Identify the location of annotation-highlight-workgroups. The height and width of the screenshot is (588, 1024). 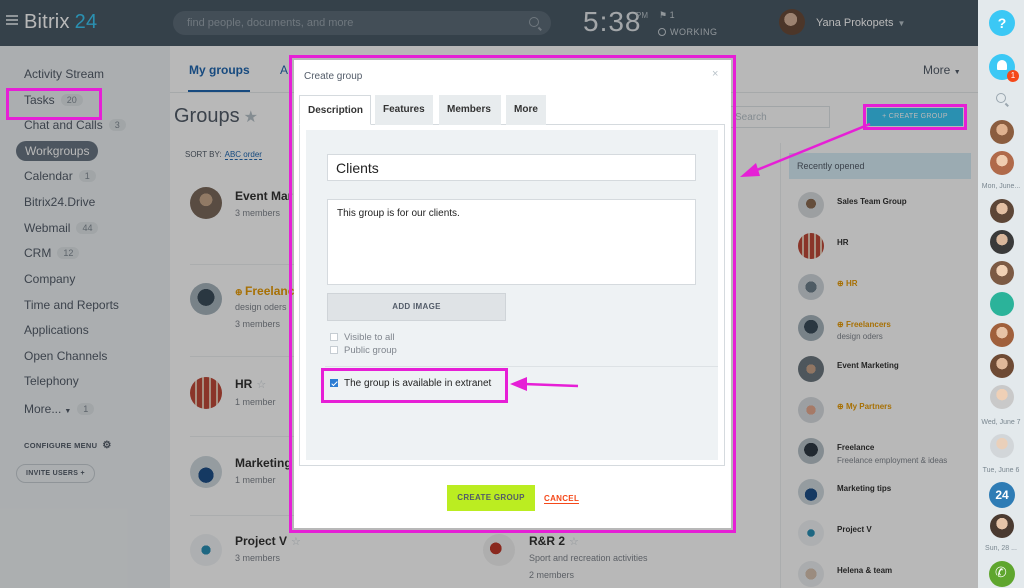
(54, 104).